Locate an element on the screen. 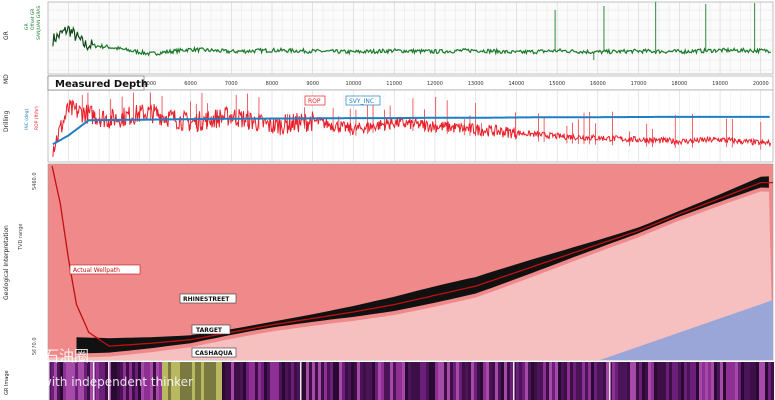  md-tick-label: 20000 is located at coordinates (761, 84).